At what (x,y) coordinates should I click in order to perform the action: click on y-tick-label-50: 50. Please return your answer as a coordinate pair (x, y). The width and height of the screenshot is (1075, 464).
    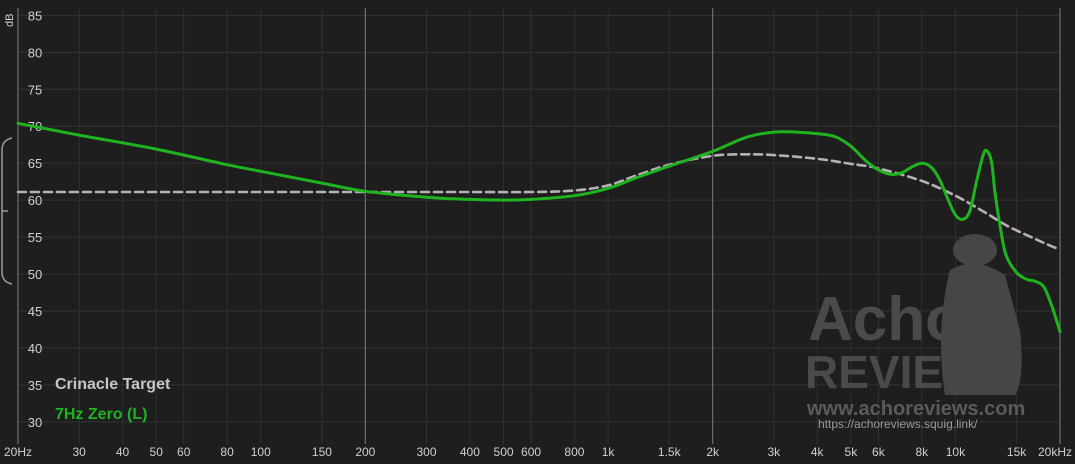
    Looking at the image, I should click on (35, 274).